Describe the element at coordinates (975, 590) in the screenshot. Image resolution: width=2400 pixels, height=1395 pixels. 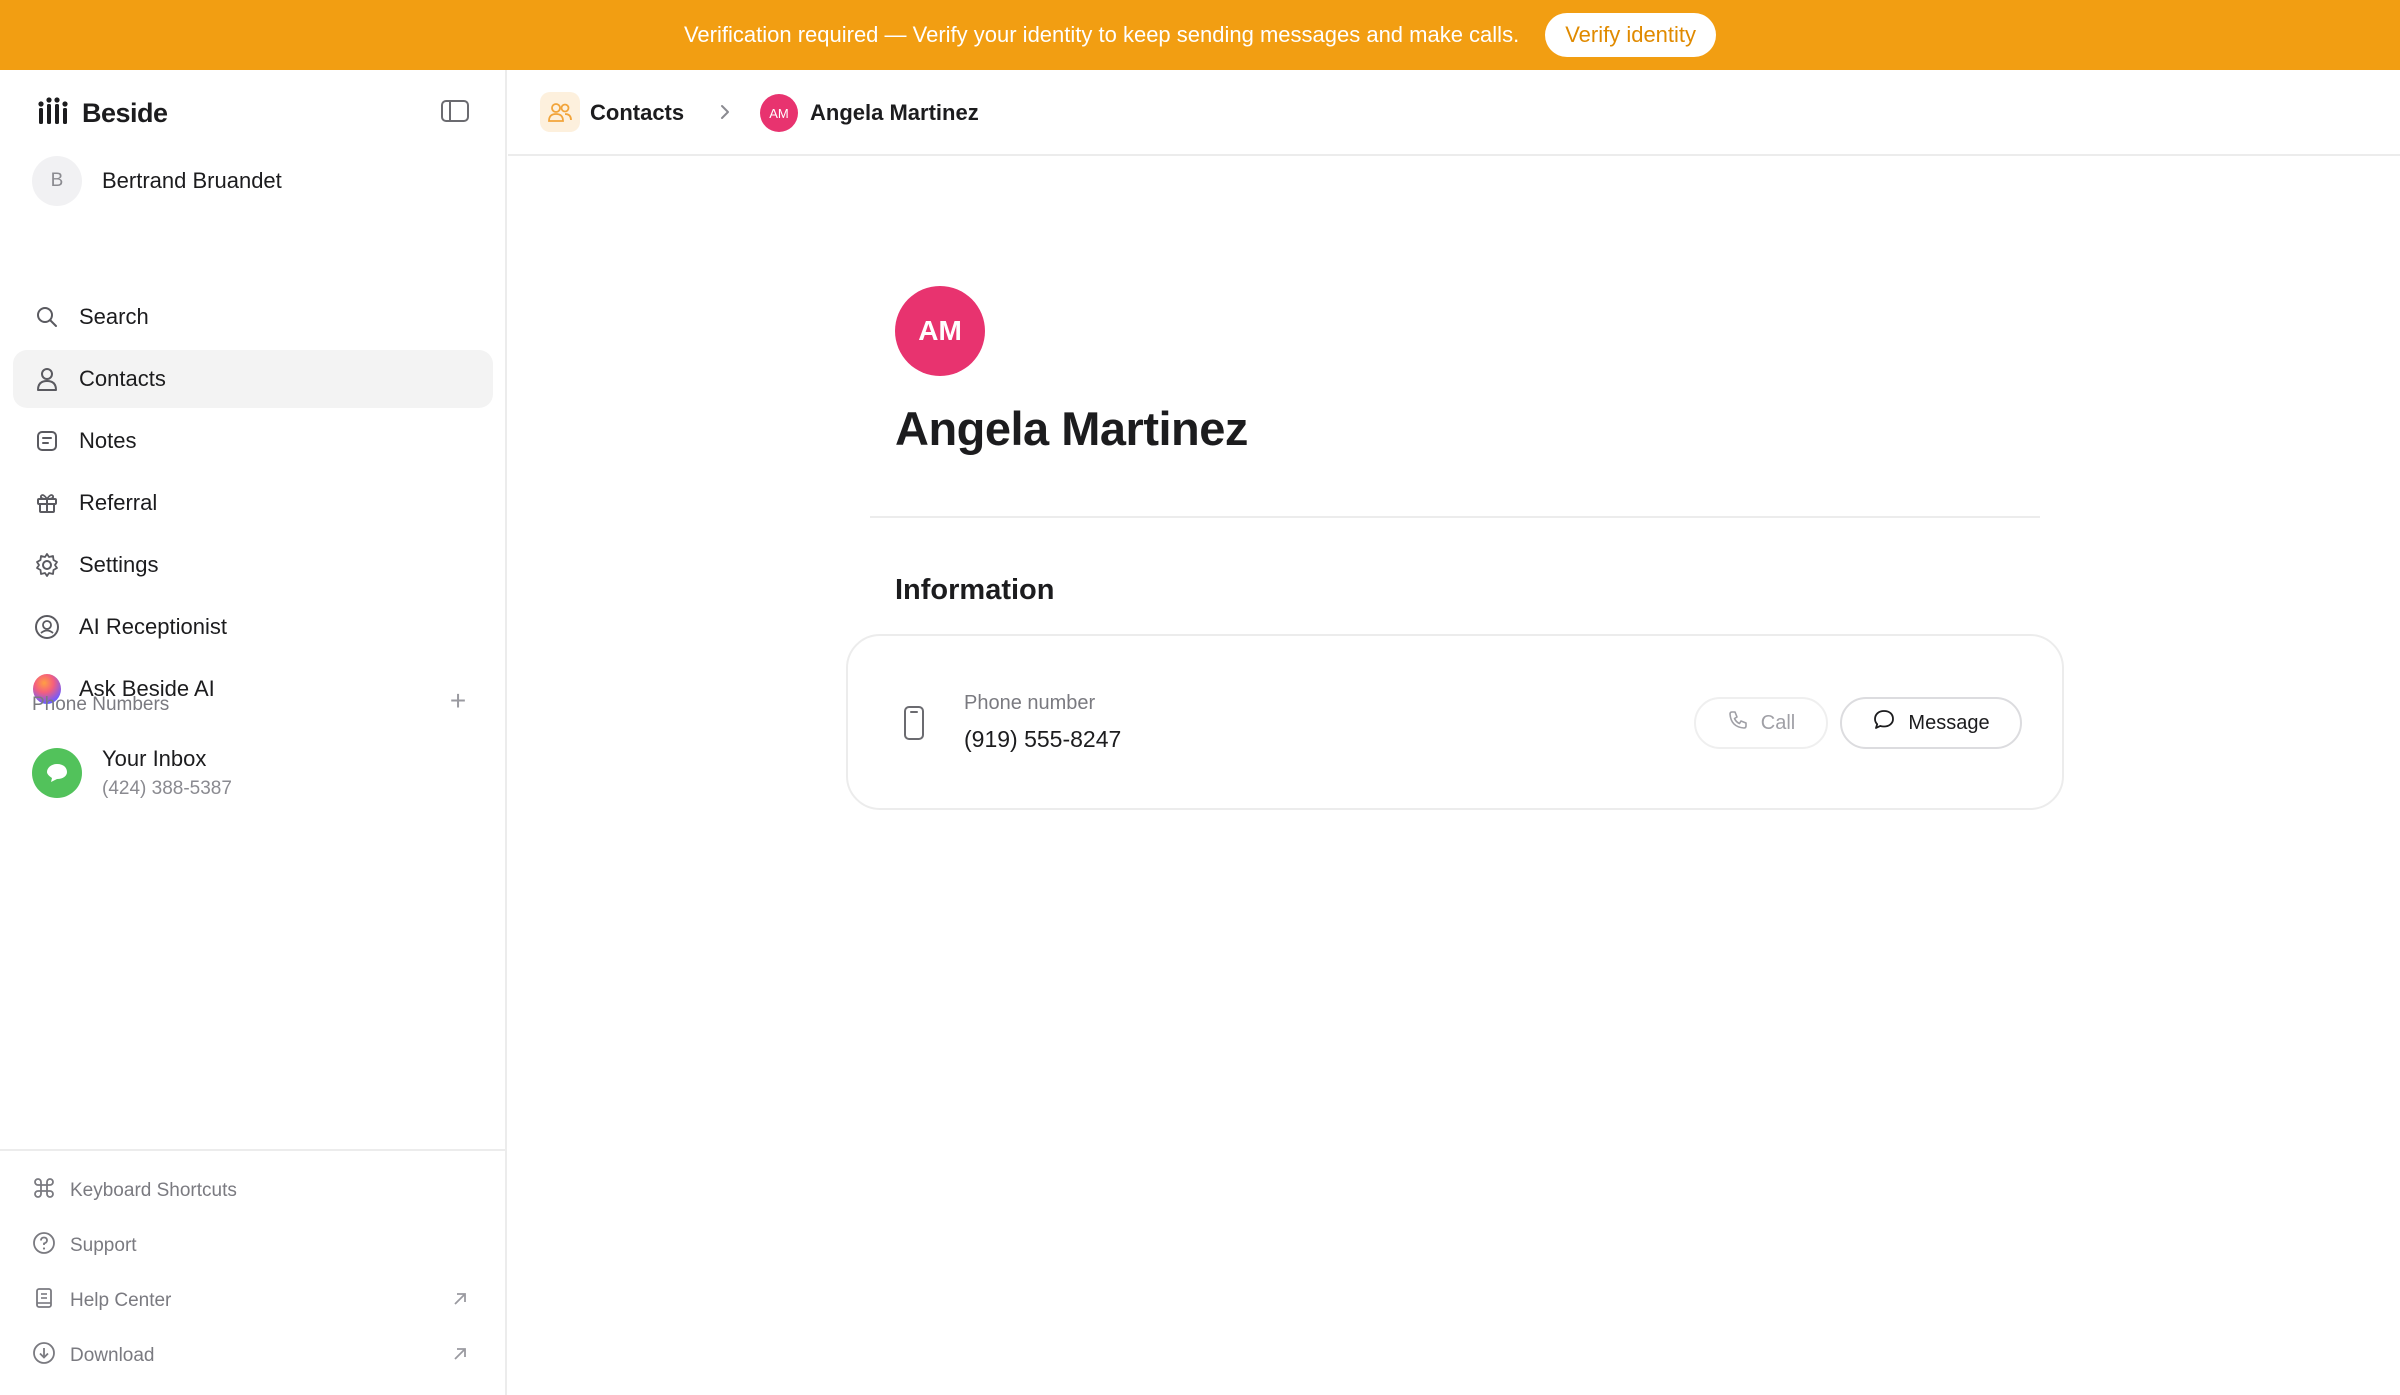
I see `information-heading: Information` at that location.